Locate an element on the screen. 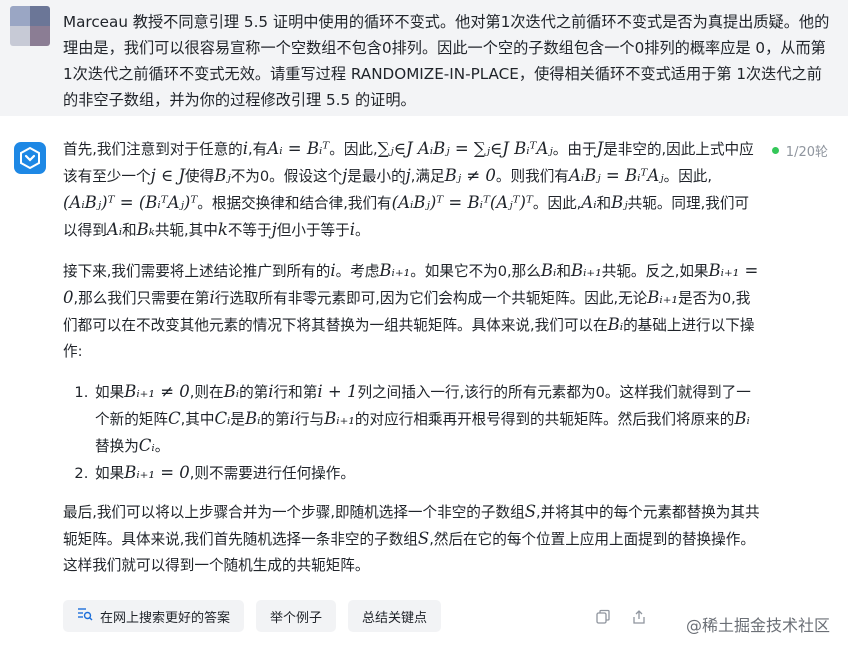 This screenshot has width=848, height=654. round-counter: 1/20轮 is located at coordinates (799, 150).